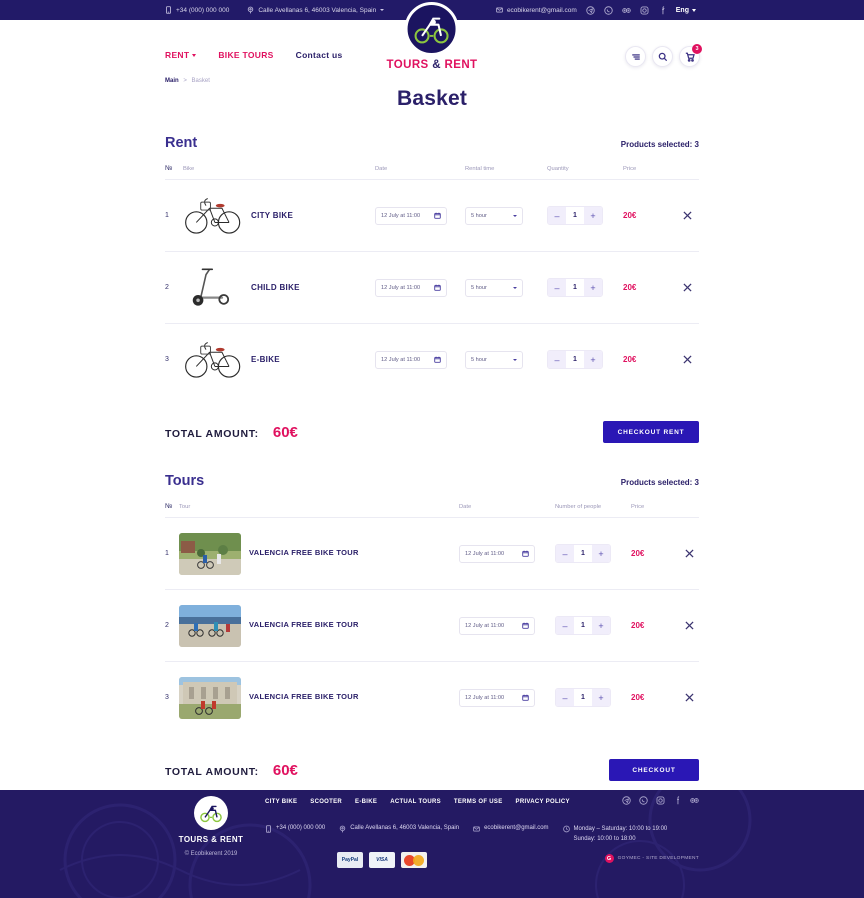 This screenshot has height=898, width=864. What do you see at coordinates (432, 36) in the screenshot?
I see `site-logo: TOURS & RENT` at bounding box center [432, 36].